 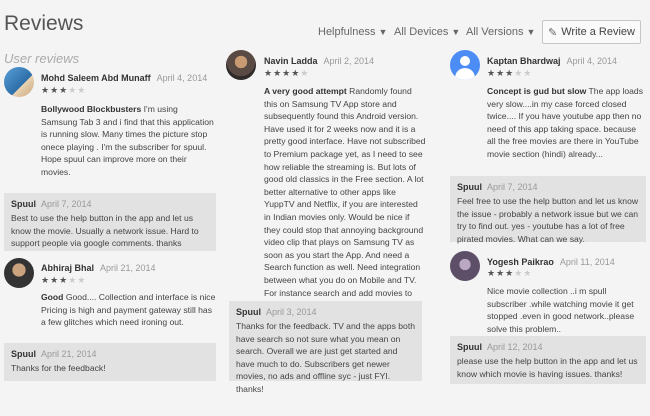 I want to click on review-author: Mohd Saleem Abd Munaff April 4, 2014, so click(x=124, y=78).